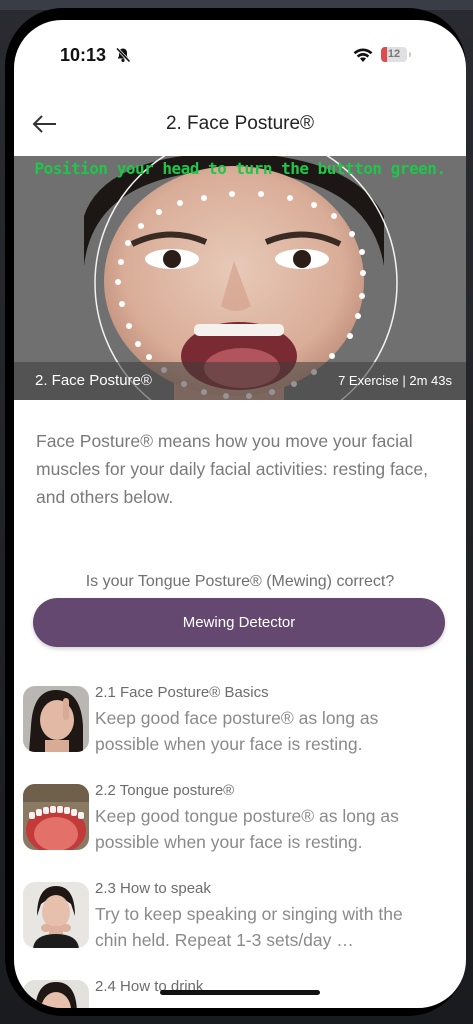 Image resolution: width=473 pixels, height=1024 pixels. What do you see at coordinates (123, 55) in the screenshot?
I see `bell-off-icon` at bounding box center [123, 55].